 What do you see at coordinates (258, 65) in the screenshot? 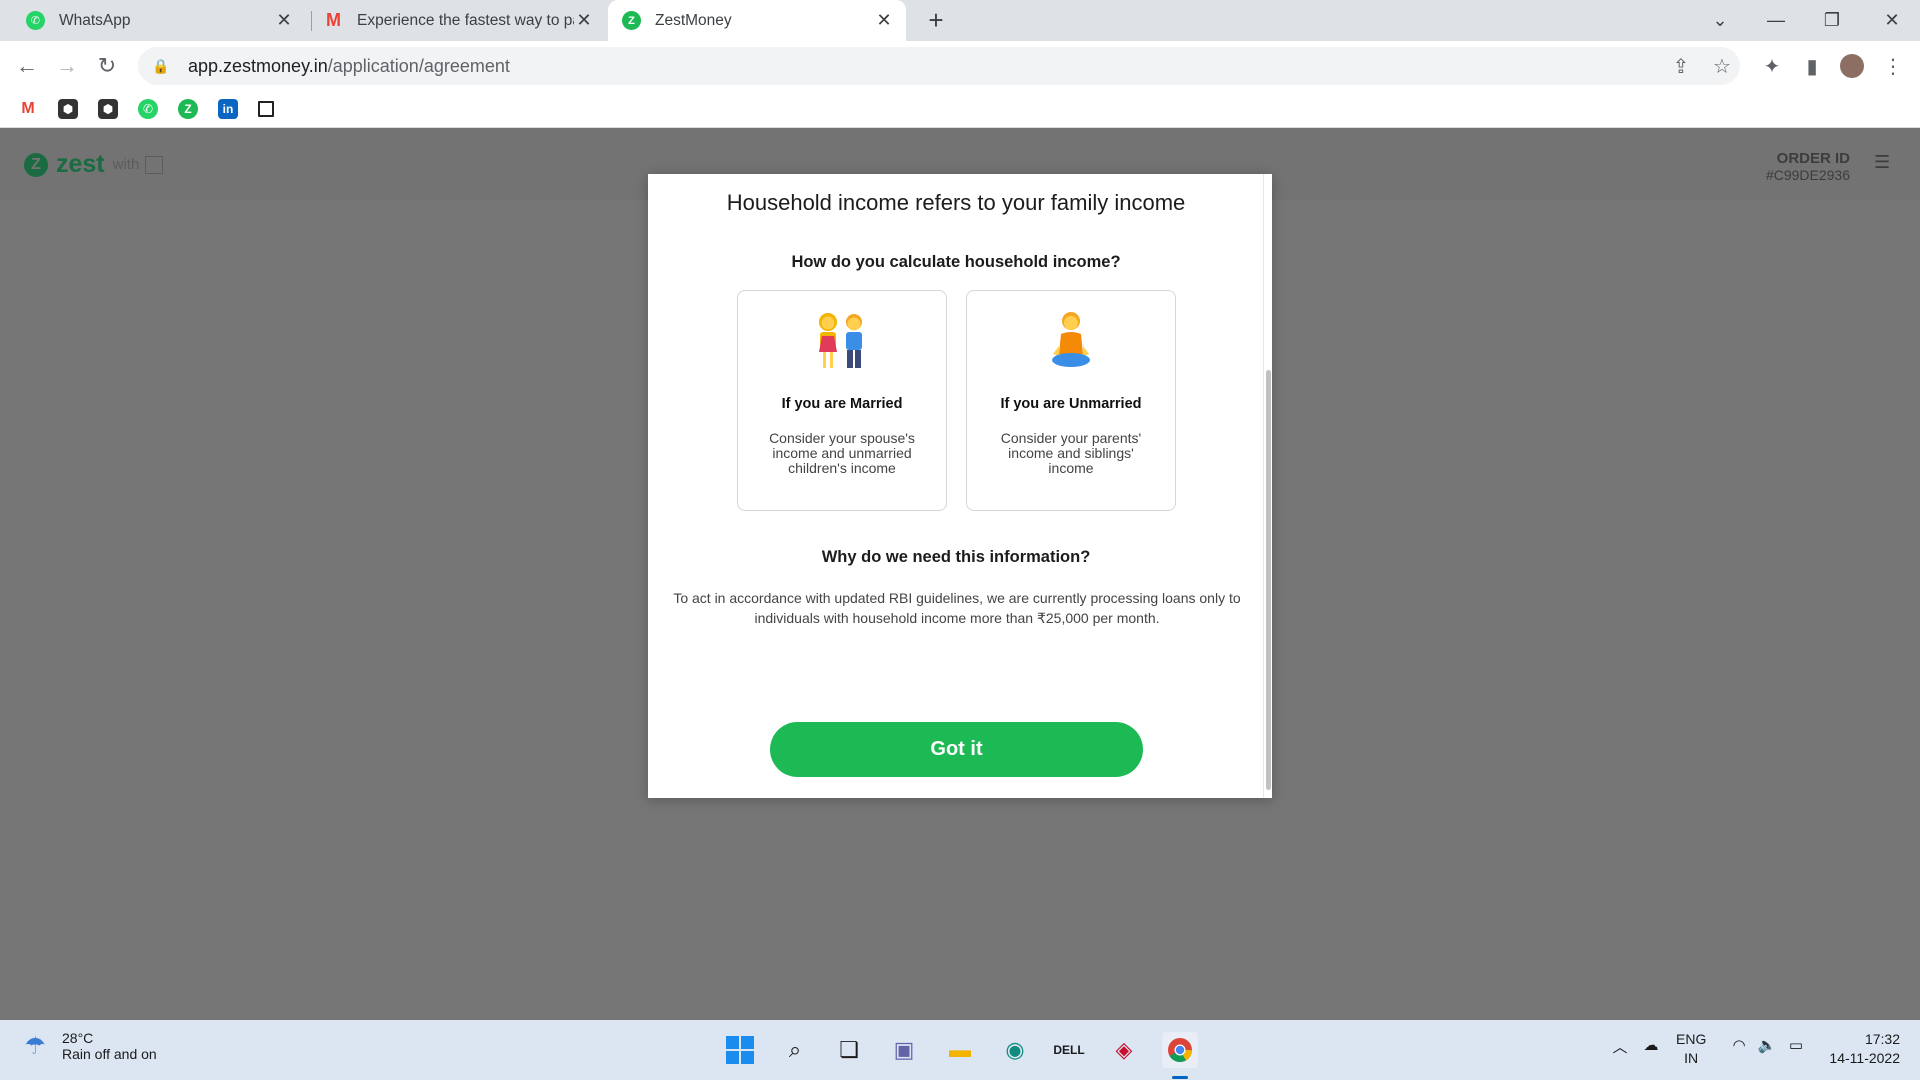
I see `url-host: app.zestmoney.in` at bounding box center [258, 65].